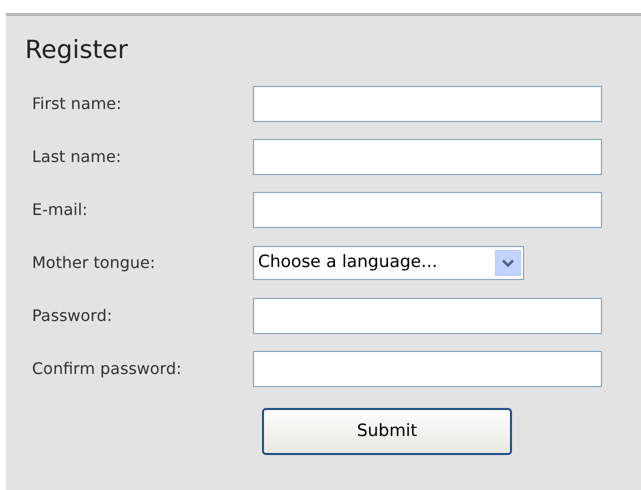 Image resolution: width=641 pixels, height=490 pixels. Describe the element at coordinates (72, 316) in the screenshot. I see `field-label: Password:` at that location.